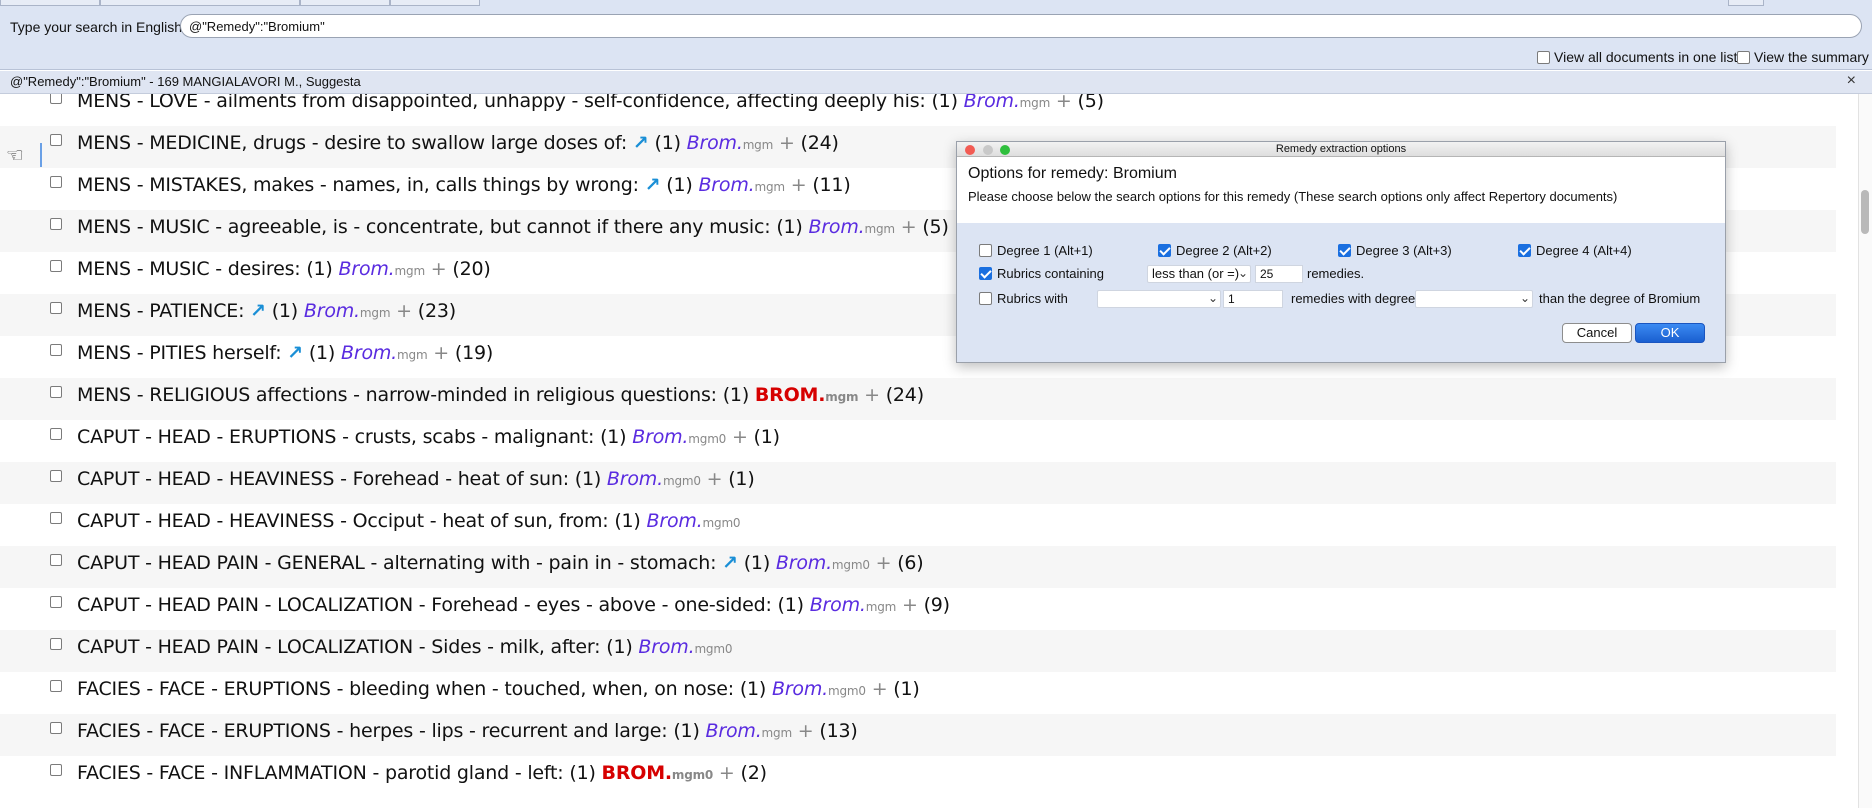  I want to click on rubric-text: MENS - PATIENCE: ↗ (1) Brom.mgm + (23), so click(266, 311).